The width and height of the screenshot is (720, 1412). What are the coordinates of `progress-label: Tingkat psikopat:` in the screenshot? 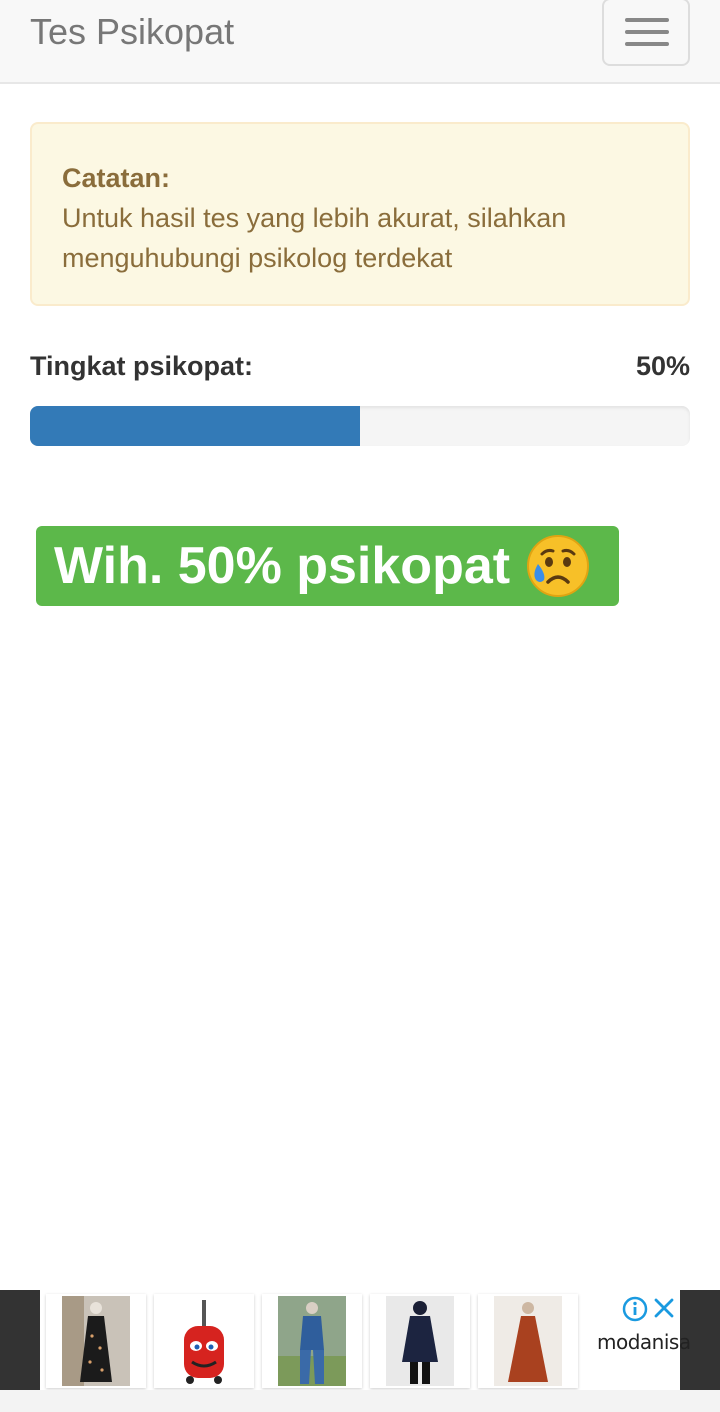 It's located at (142, 366).